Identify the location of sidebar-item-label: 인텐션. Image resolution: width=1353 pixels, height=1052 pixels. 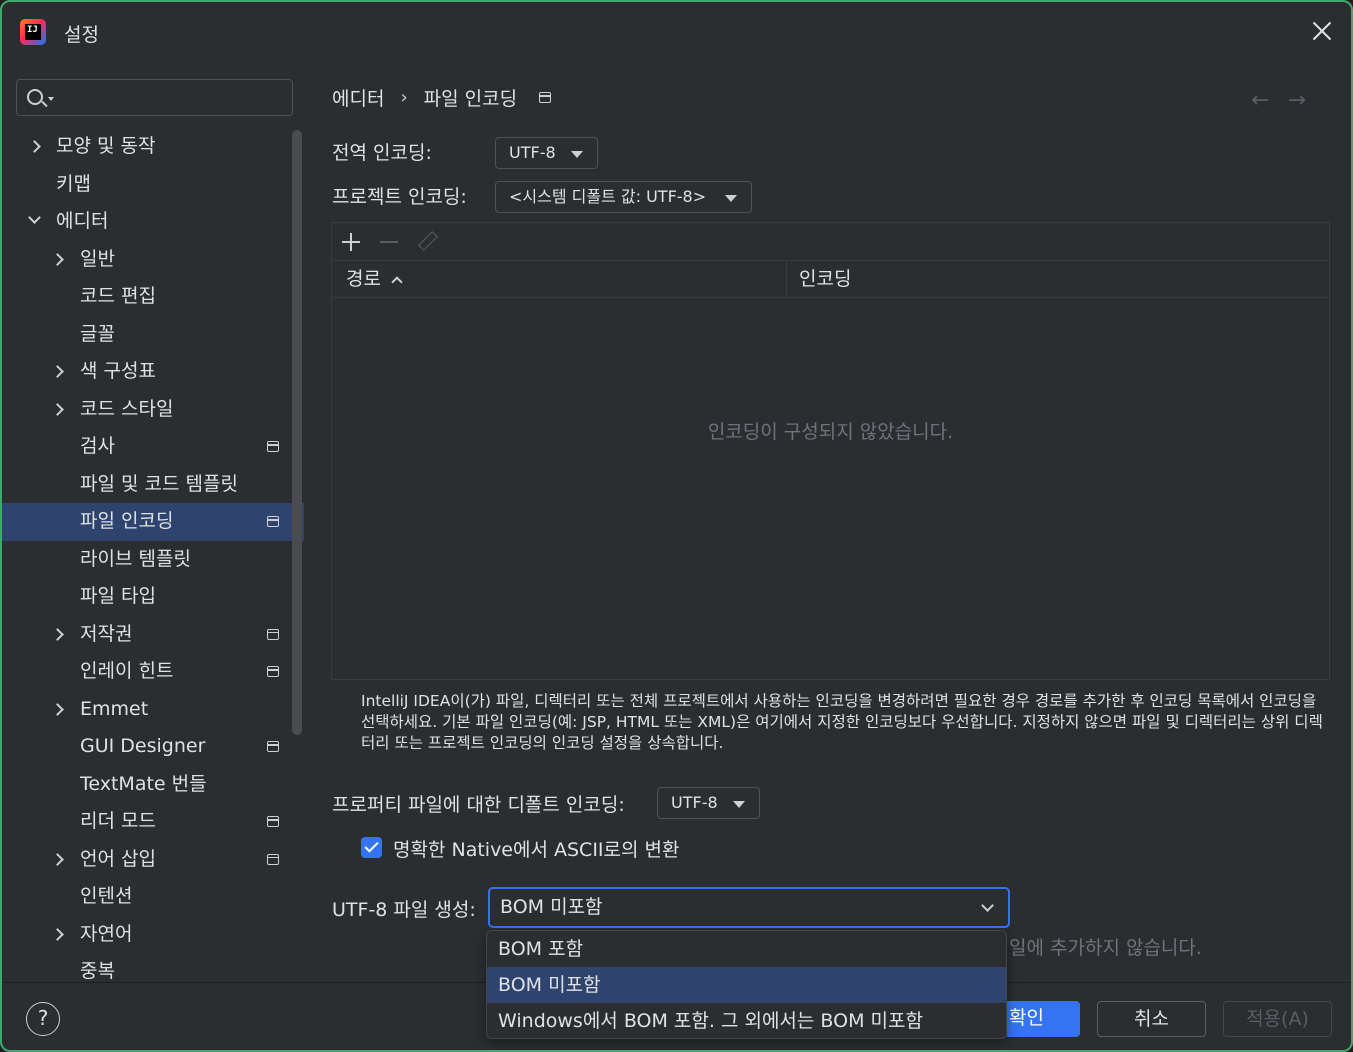
(106, 896).